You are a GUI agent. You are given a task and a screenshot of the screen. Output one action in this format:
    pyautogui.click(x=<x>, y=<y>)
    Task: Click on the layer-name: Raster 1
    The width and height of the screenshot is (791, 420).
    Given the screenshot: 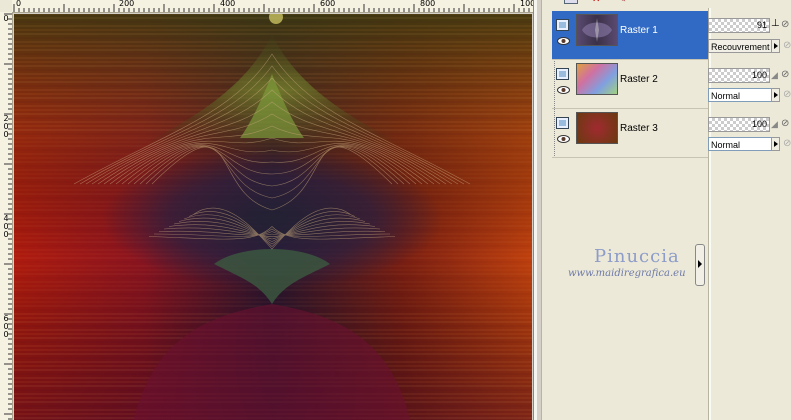 What is the action you would take?
    pyautogui.click(x=639, y=30)
    